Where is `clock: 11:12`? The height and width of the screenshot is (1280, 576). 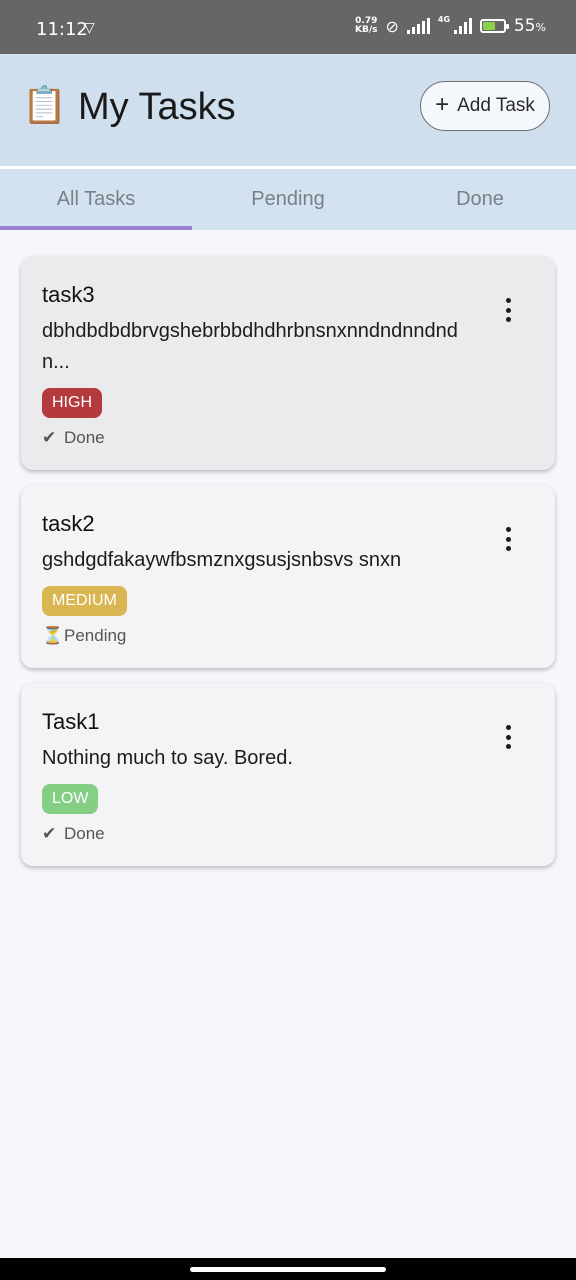
clock: 11:12 is located at coordinates (62, 29).